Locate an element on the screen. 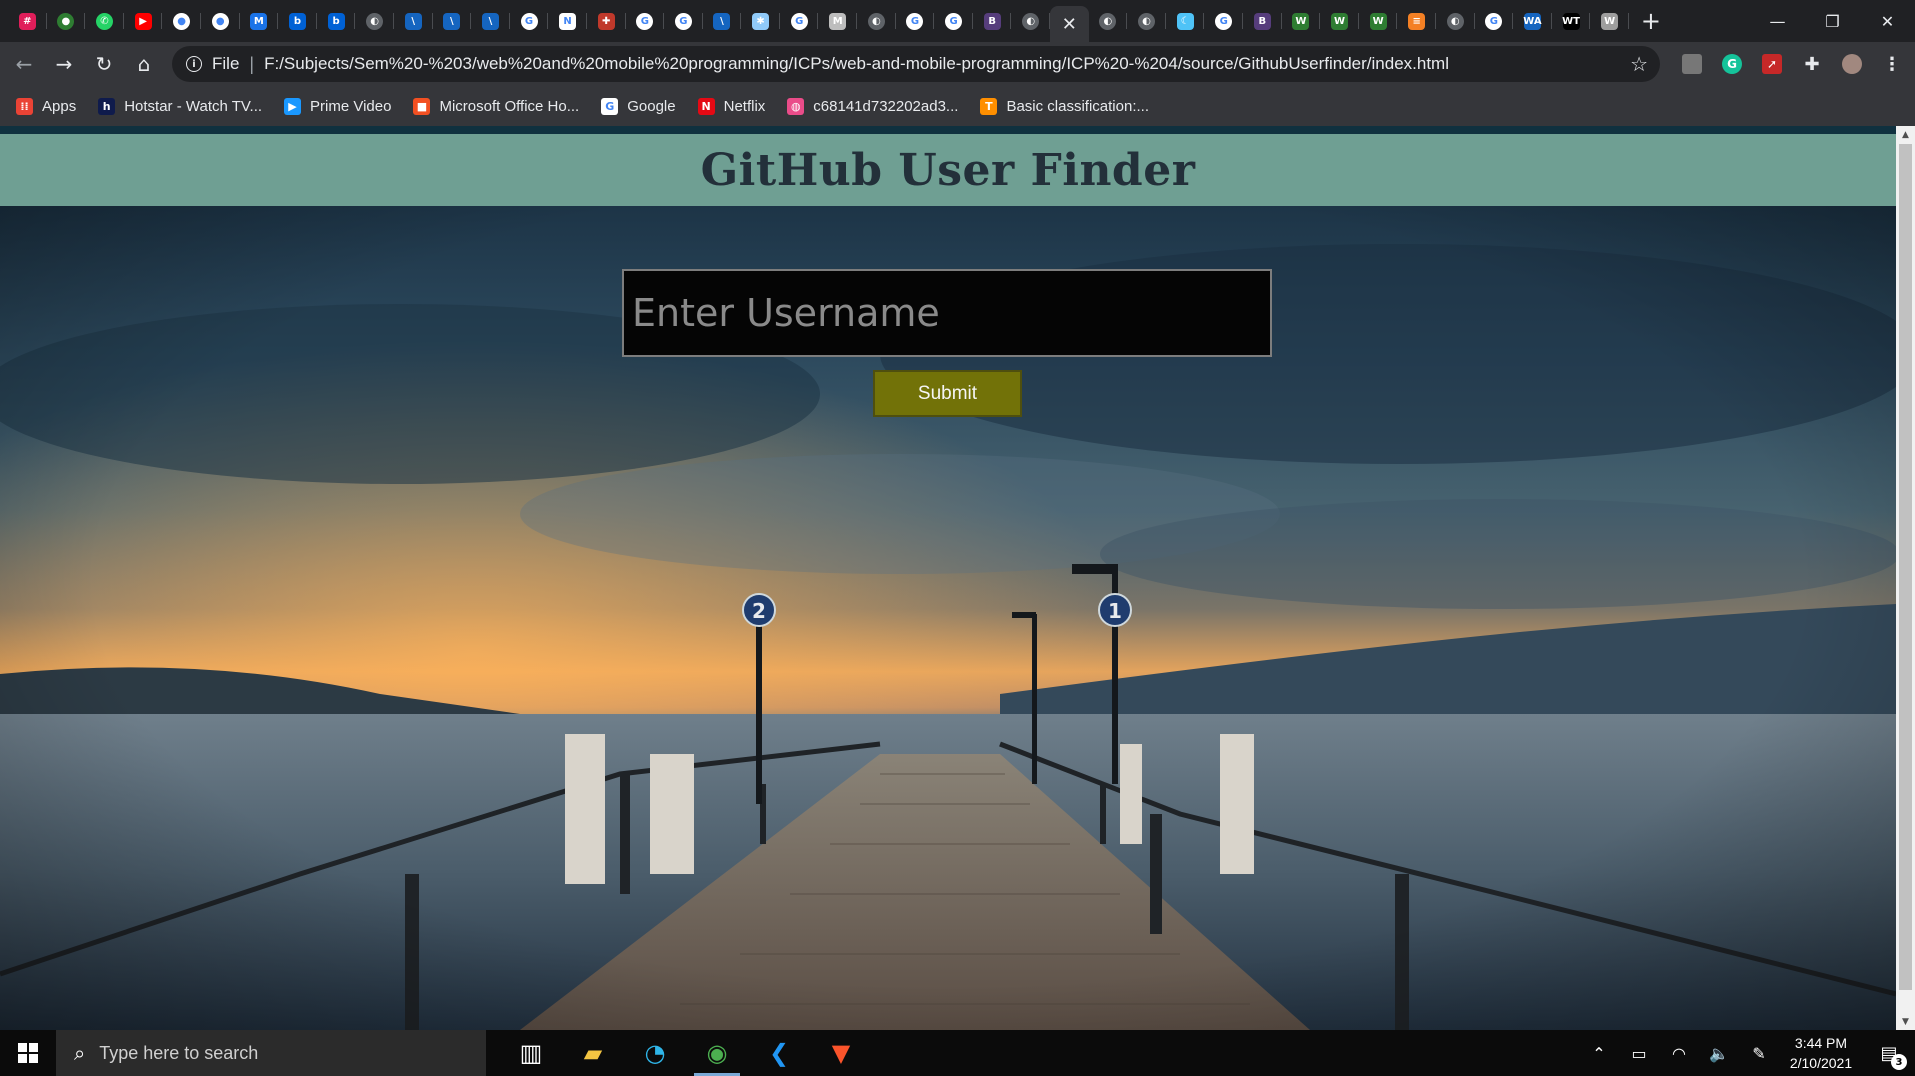 The height and width of the screenshot is (1076, 1915). username-input is located at coordinates (947, 313).